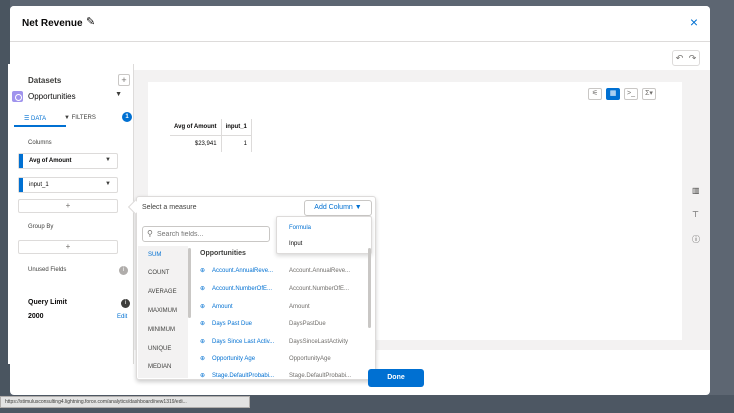 This screenshot has width=734, height=413. What do you see at coordinates (649, 94) in the screenshot?
I see `sigma-icon: Σ▾` at bounding box center [649, 94].